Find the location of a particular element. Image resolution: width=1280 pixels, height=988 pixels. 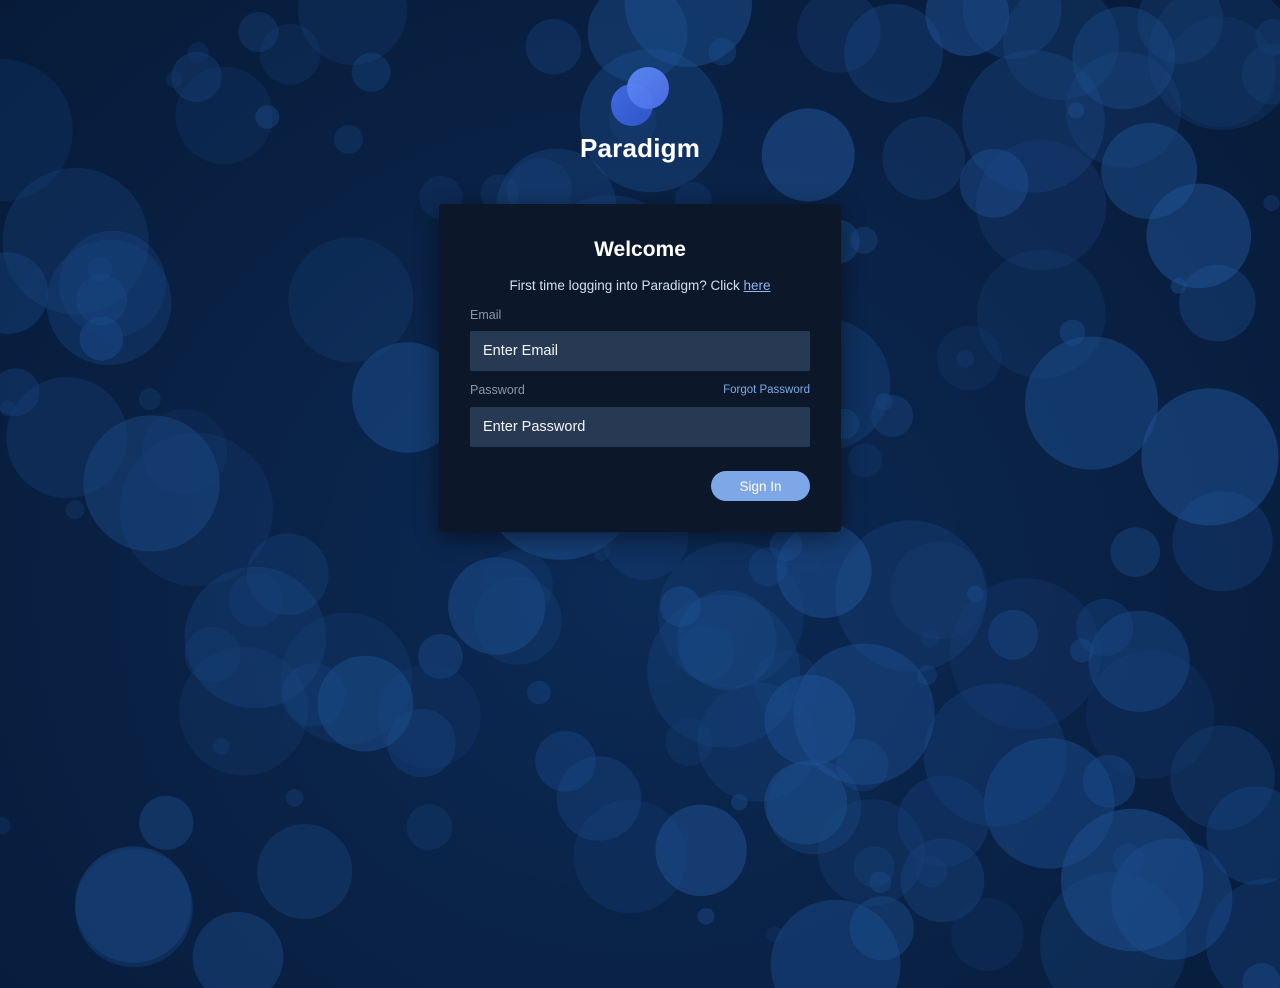

password-input is located at coordinates (640, 427).